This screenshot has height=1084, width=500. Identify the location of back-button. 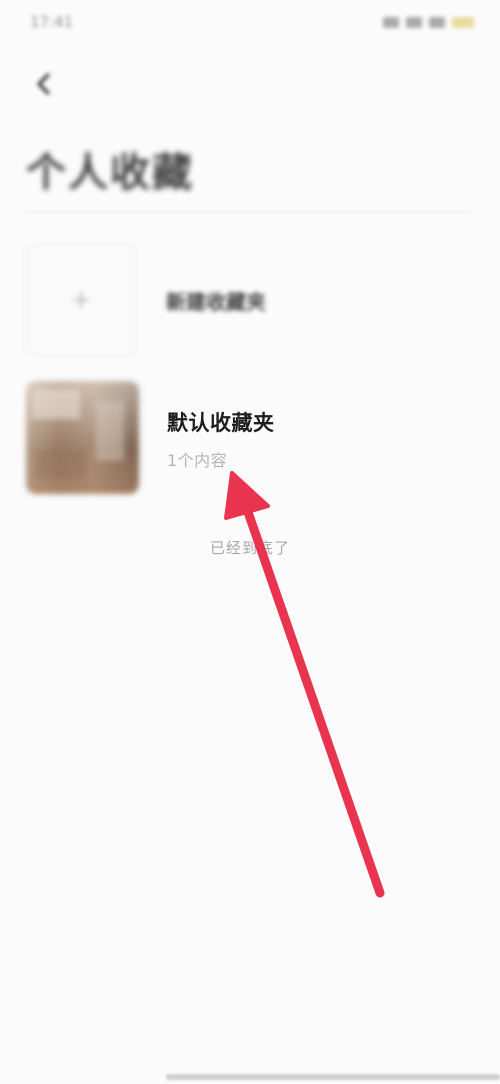
(44, 84).